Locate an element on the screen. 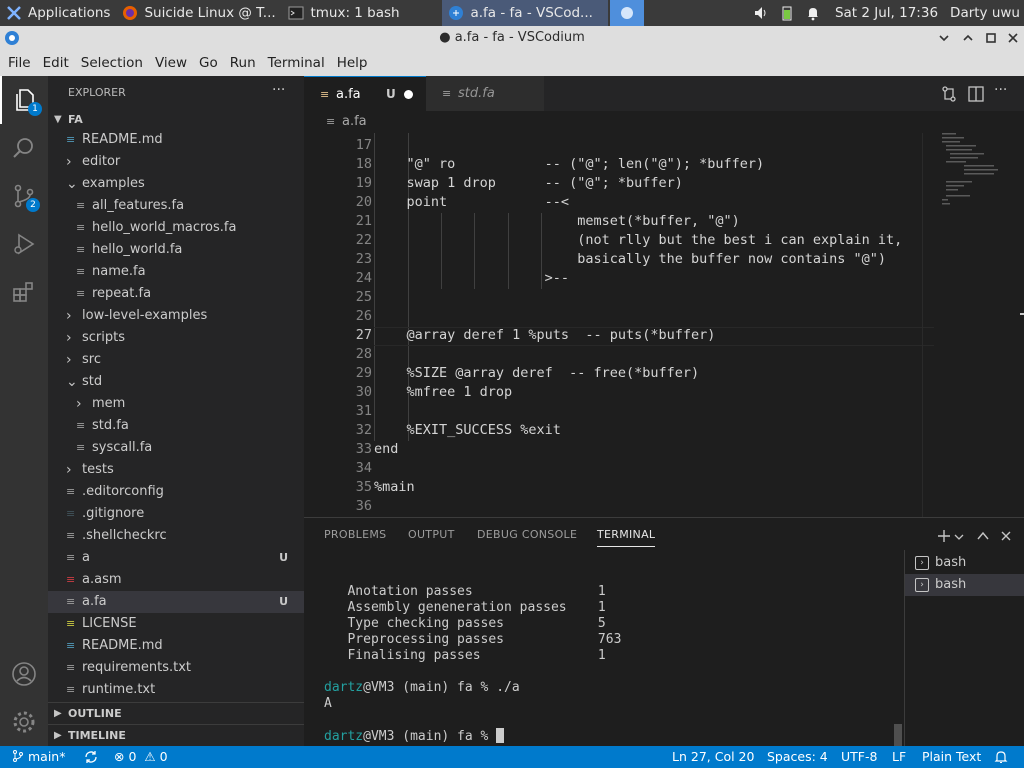 This screenshot has height=768, width=1024. file-a: ≡ a U is located at coordinates (176, 558).